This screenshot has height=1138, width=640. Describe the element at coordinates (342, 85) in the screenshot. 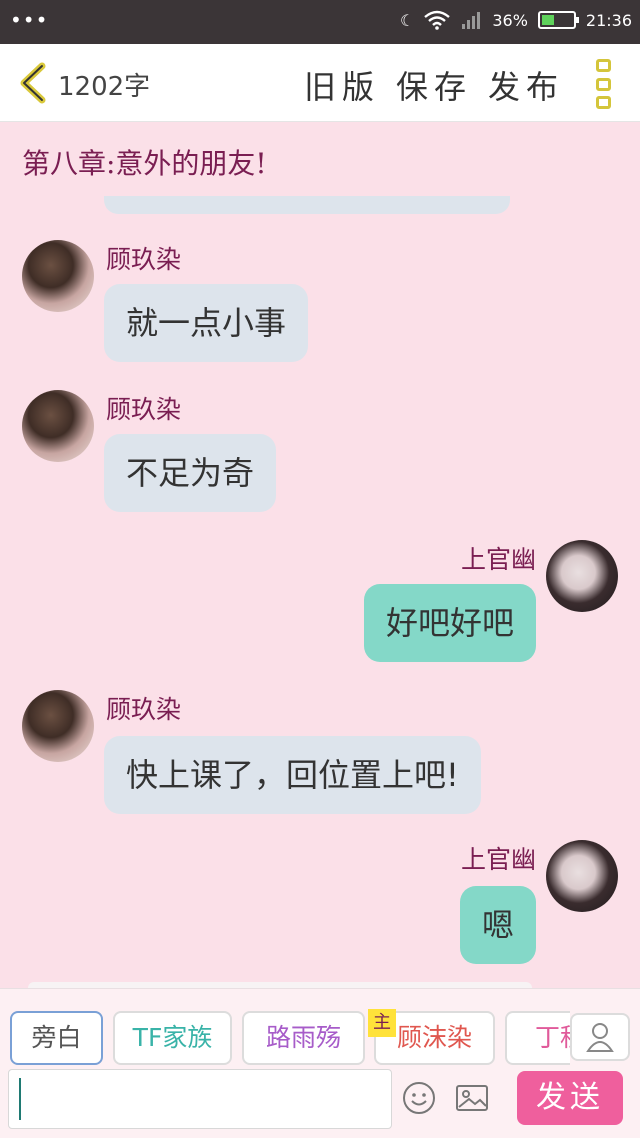

I see `old-version-button: 旧版` at that location.